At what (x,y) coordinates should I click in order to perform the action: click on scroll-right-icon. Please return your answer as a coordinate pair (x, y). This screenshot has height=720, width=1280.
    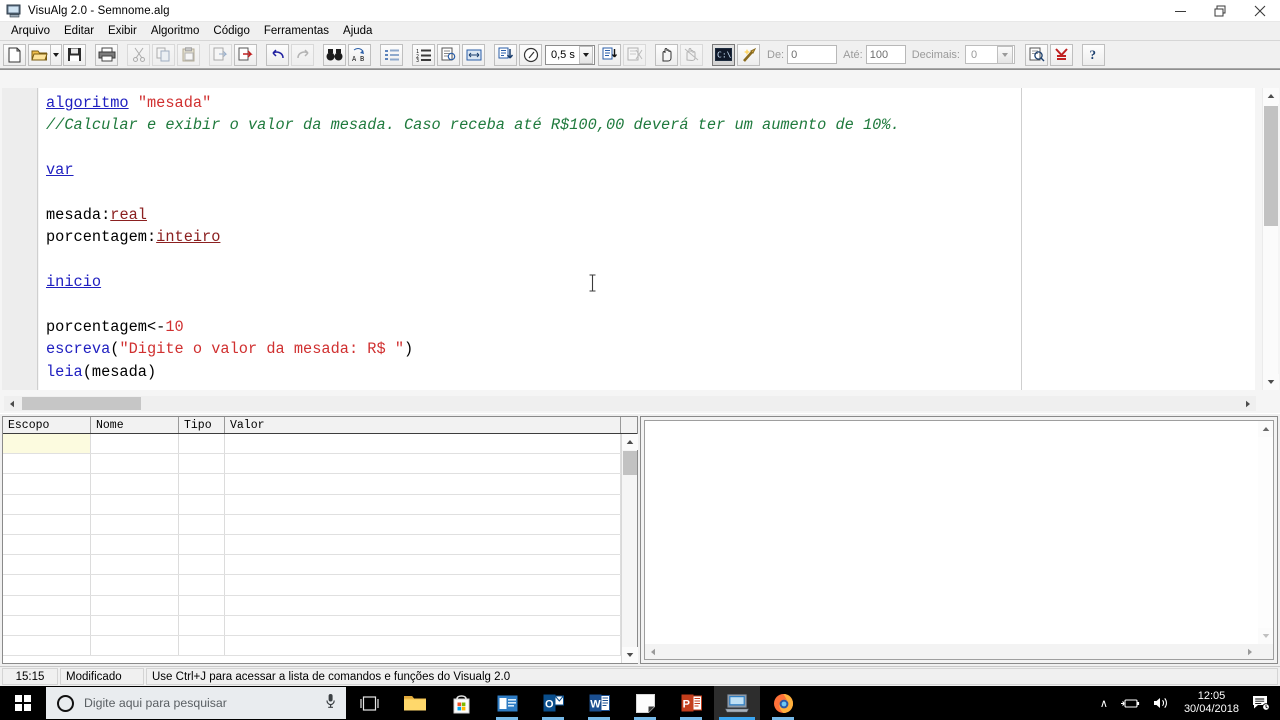
    Looking at the image, I should click on (1250, 651).